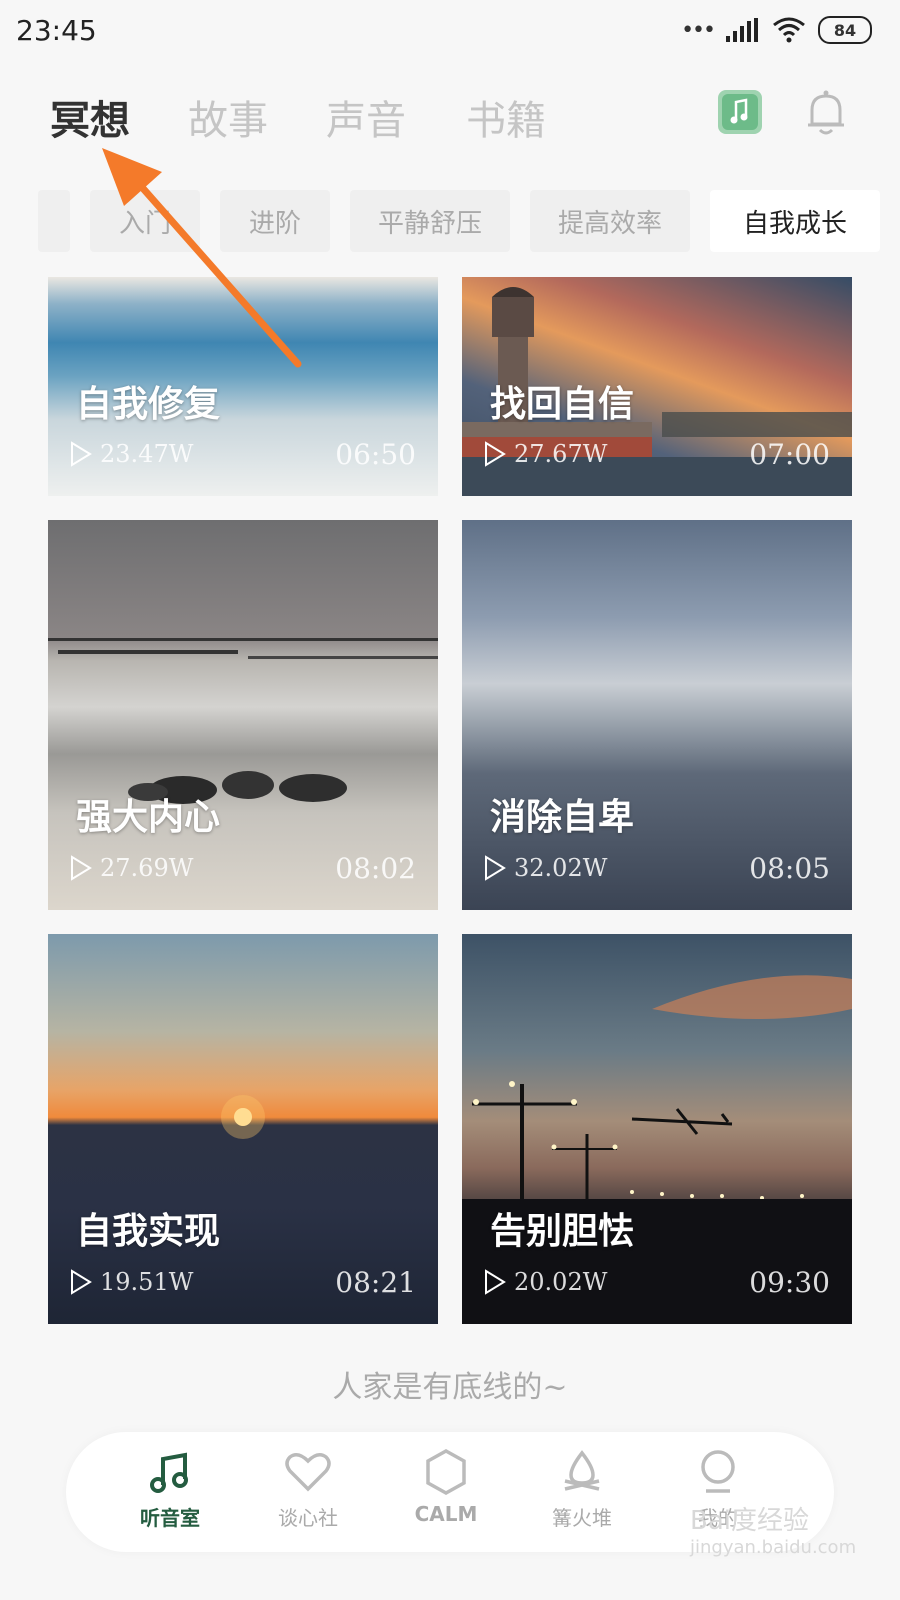 This screenshot has width=900, height=1600. Describe the element at coordinates (366, 117) in the screenshot. I see `tab-sounds: 声音` at that location.